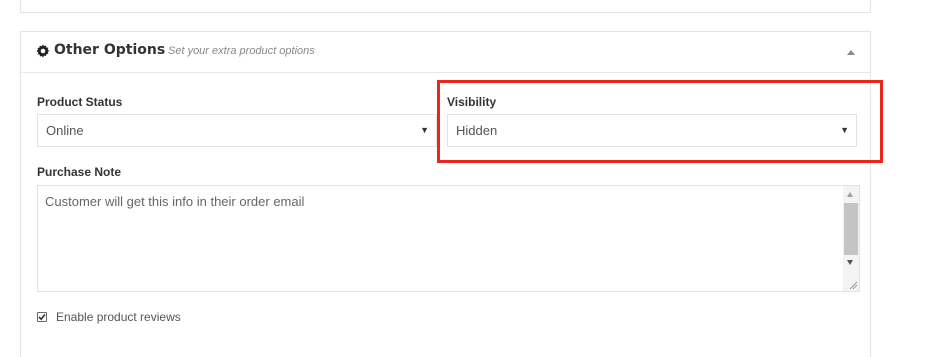 Image resolution: width=929 pixels, height=357 pixels. What do you see at coordinates (851, 52) in the screenshot?
I see `caret-up-icon` at bounding box center [851, 52].